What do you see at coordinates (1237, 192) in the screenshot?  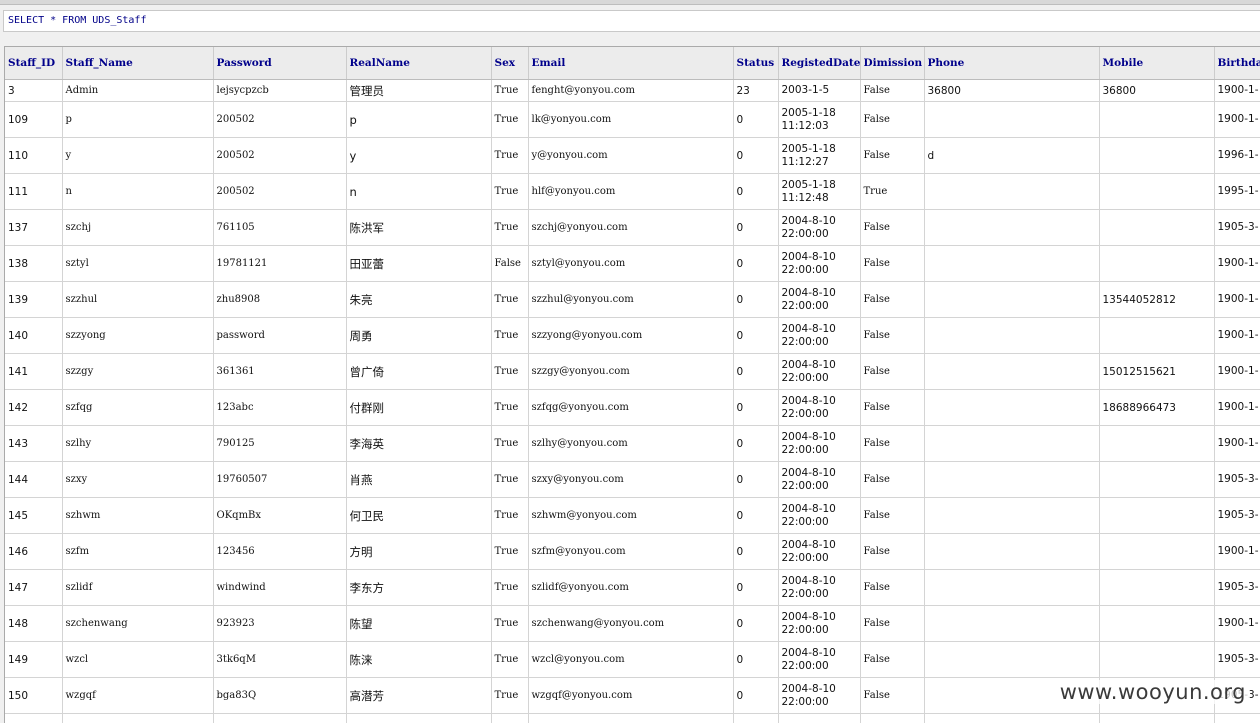 I see `cell-birthday: 1995-1-` at bounding box center [1237, 192].